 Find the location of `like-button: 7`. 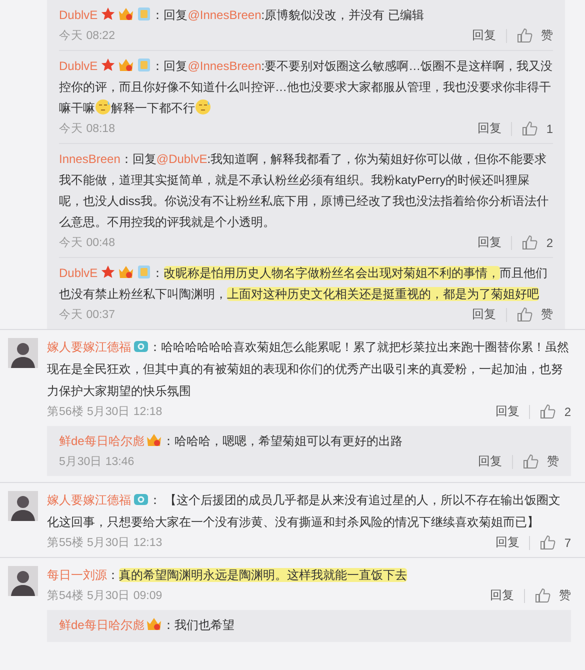

like-button: 7 is located at coordinates (555, 542).